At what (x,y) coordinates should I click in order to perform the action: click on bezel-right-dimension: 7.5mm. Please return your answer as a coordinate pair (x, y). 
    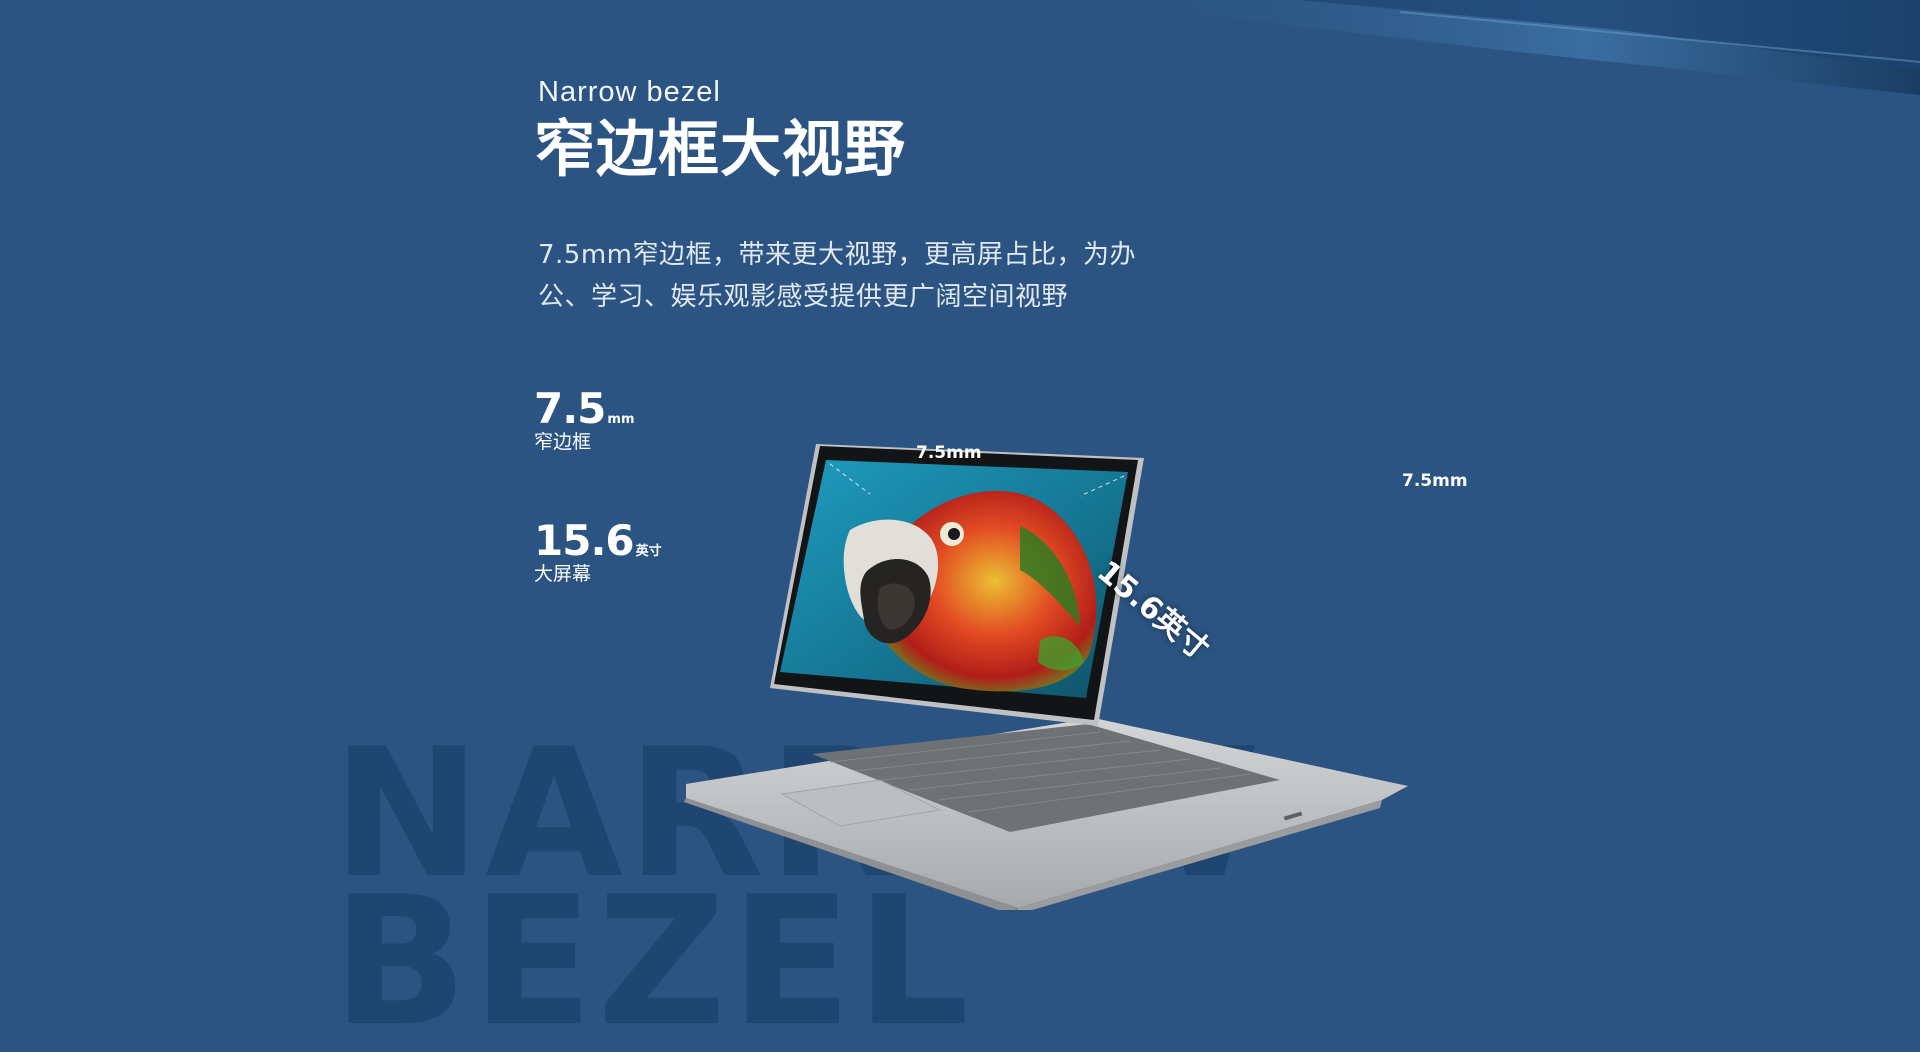
    Looking at the image, I should click on (1435, 481).